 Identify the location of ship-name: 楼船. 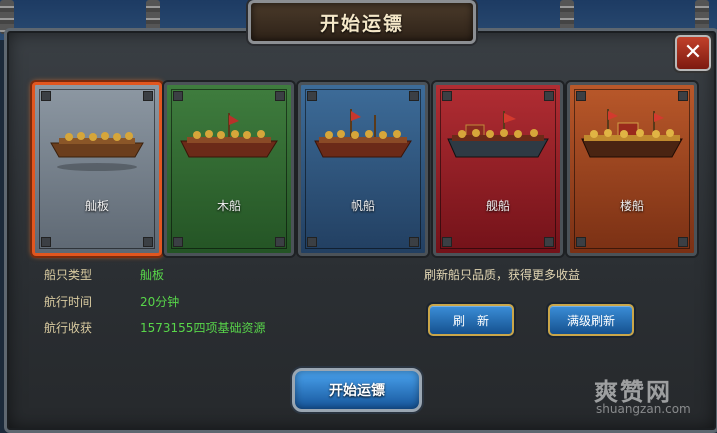
(631, 206).